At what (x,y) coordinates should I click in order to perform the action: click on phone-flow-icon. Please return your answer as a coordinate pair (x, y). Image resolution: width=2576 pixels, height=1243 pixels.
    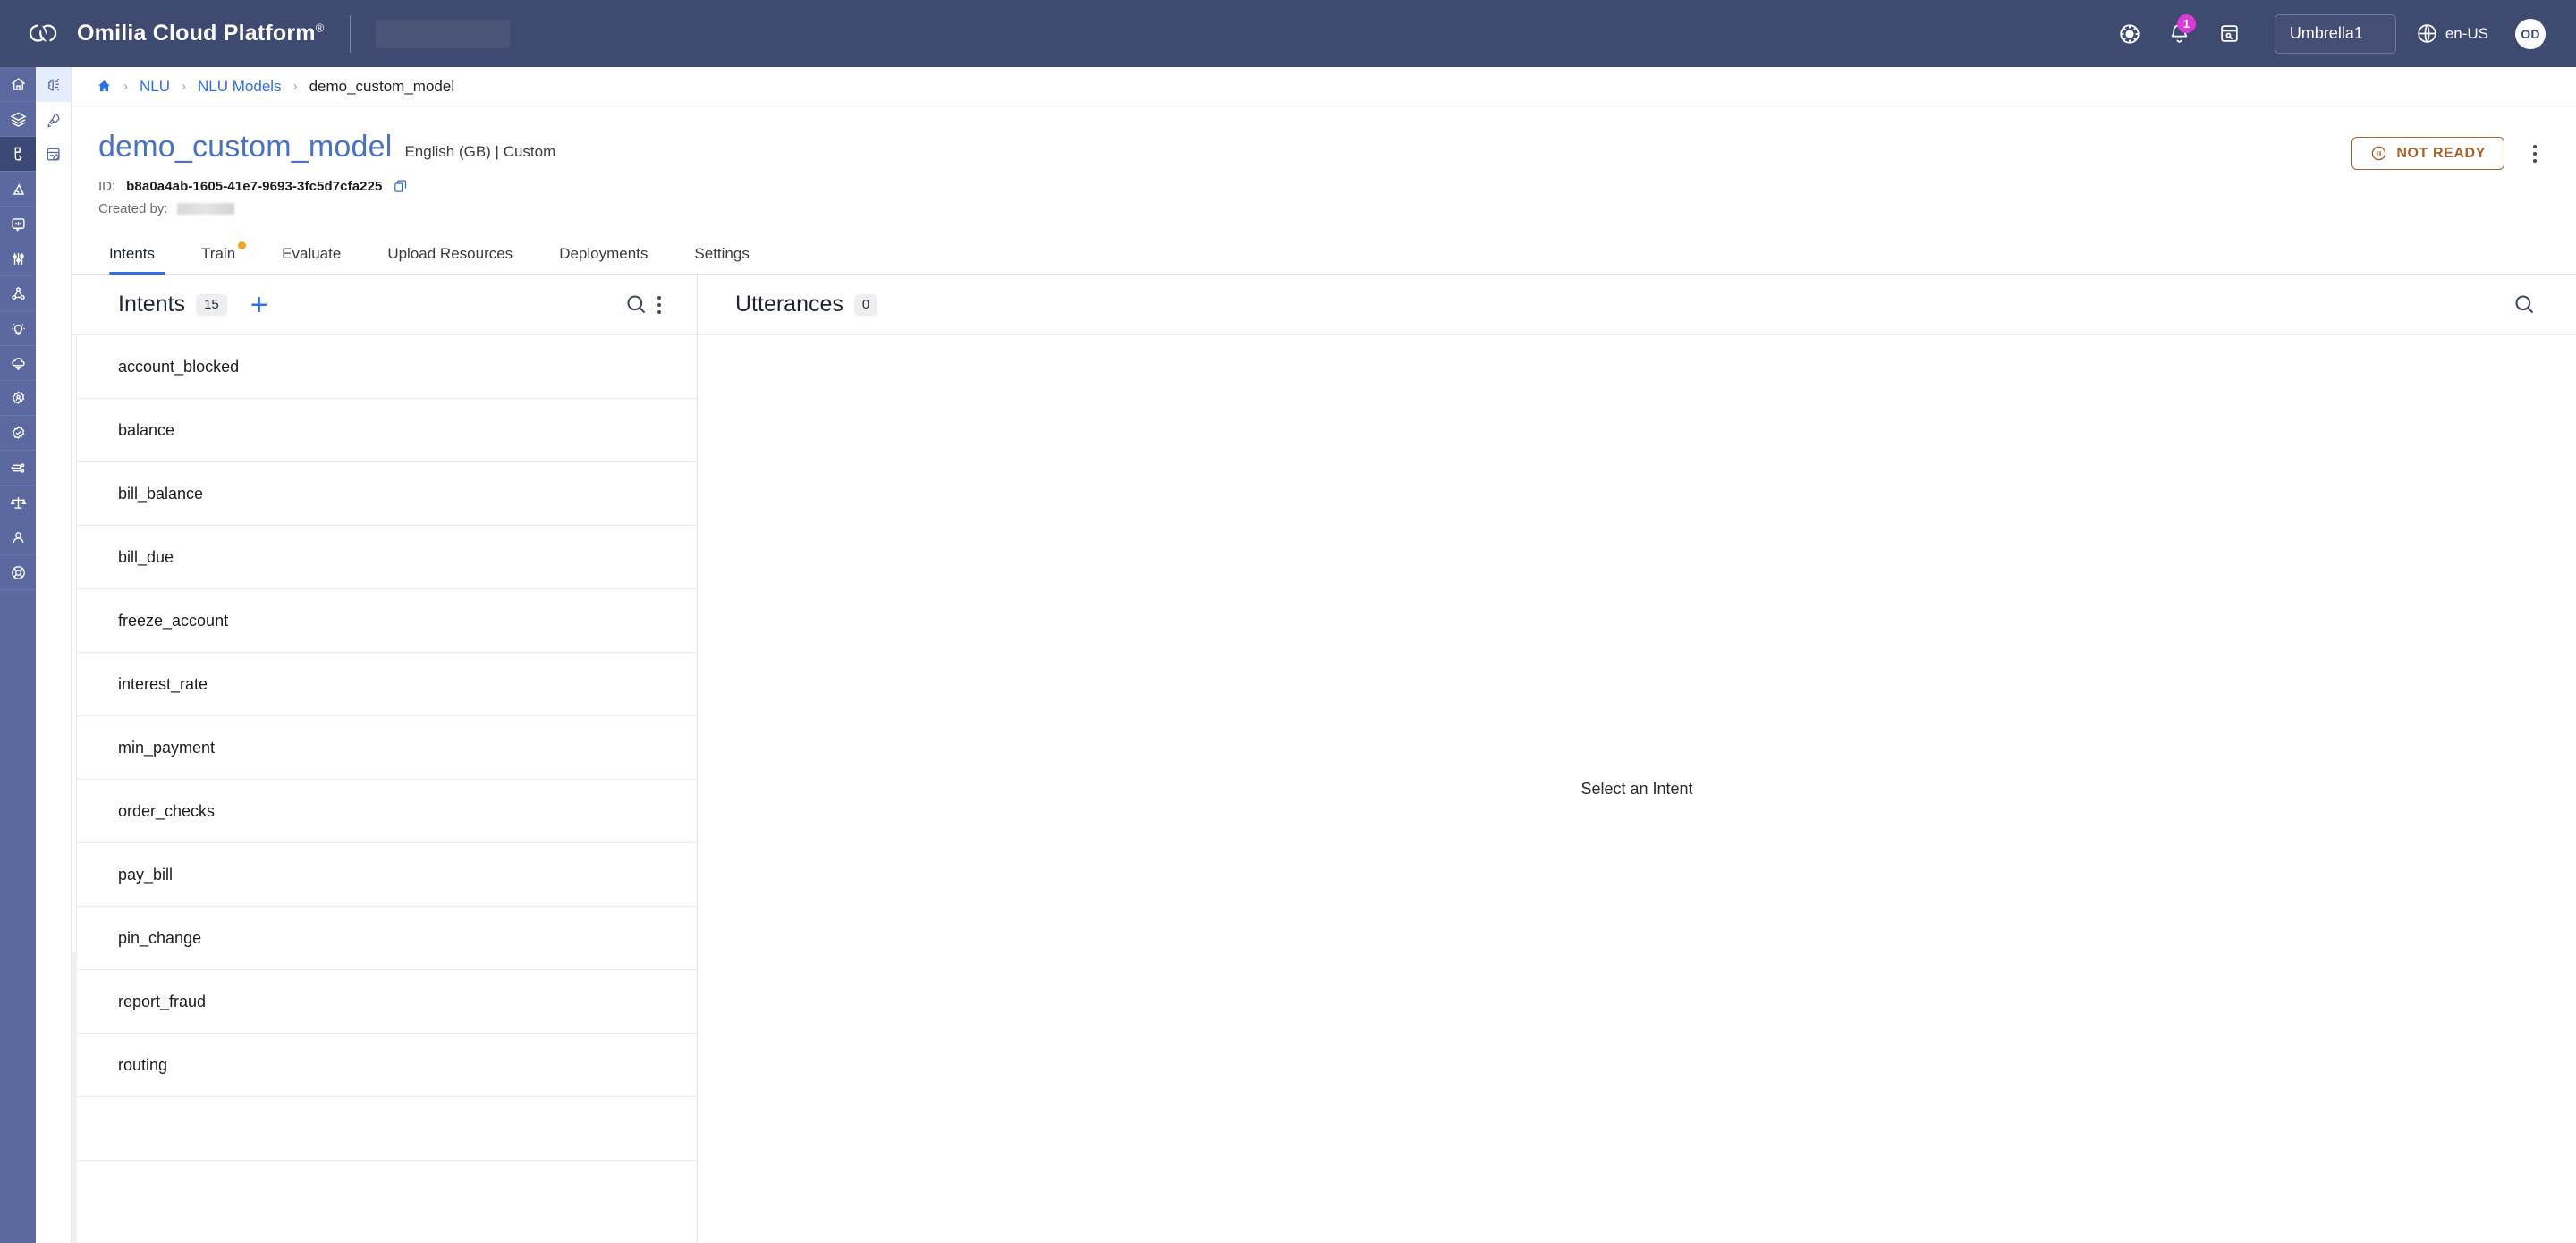
    Looking at the image, I should click on (18, 154).